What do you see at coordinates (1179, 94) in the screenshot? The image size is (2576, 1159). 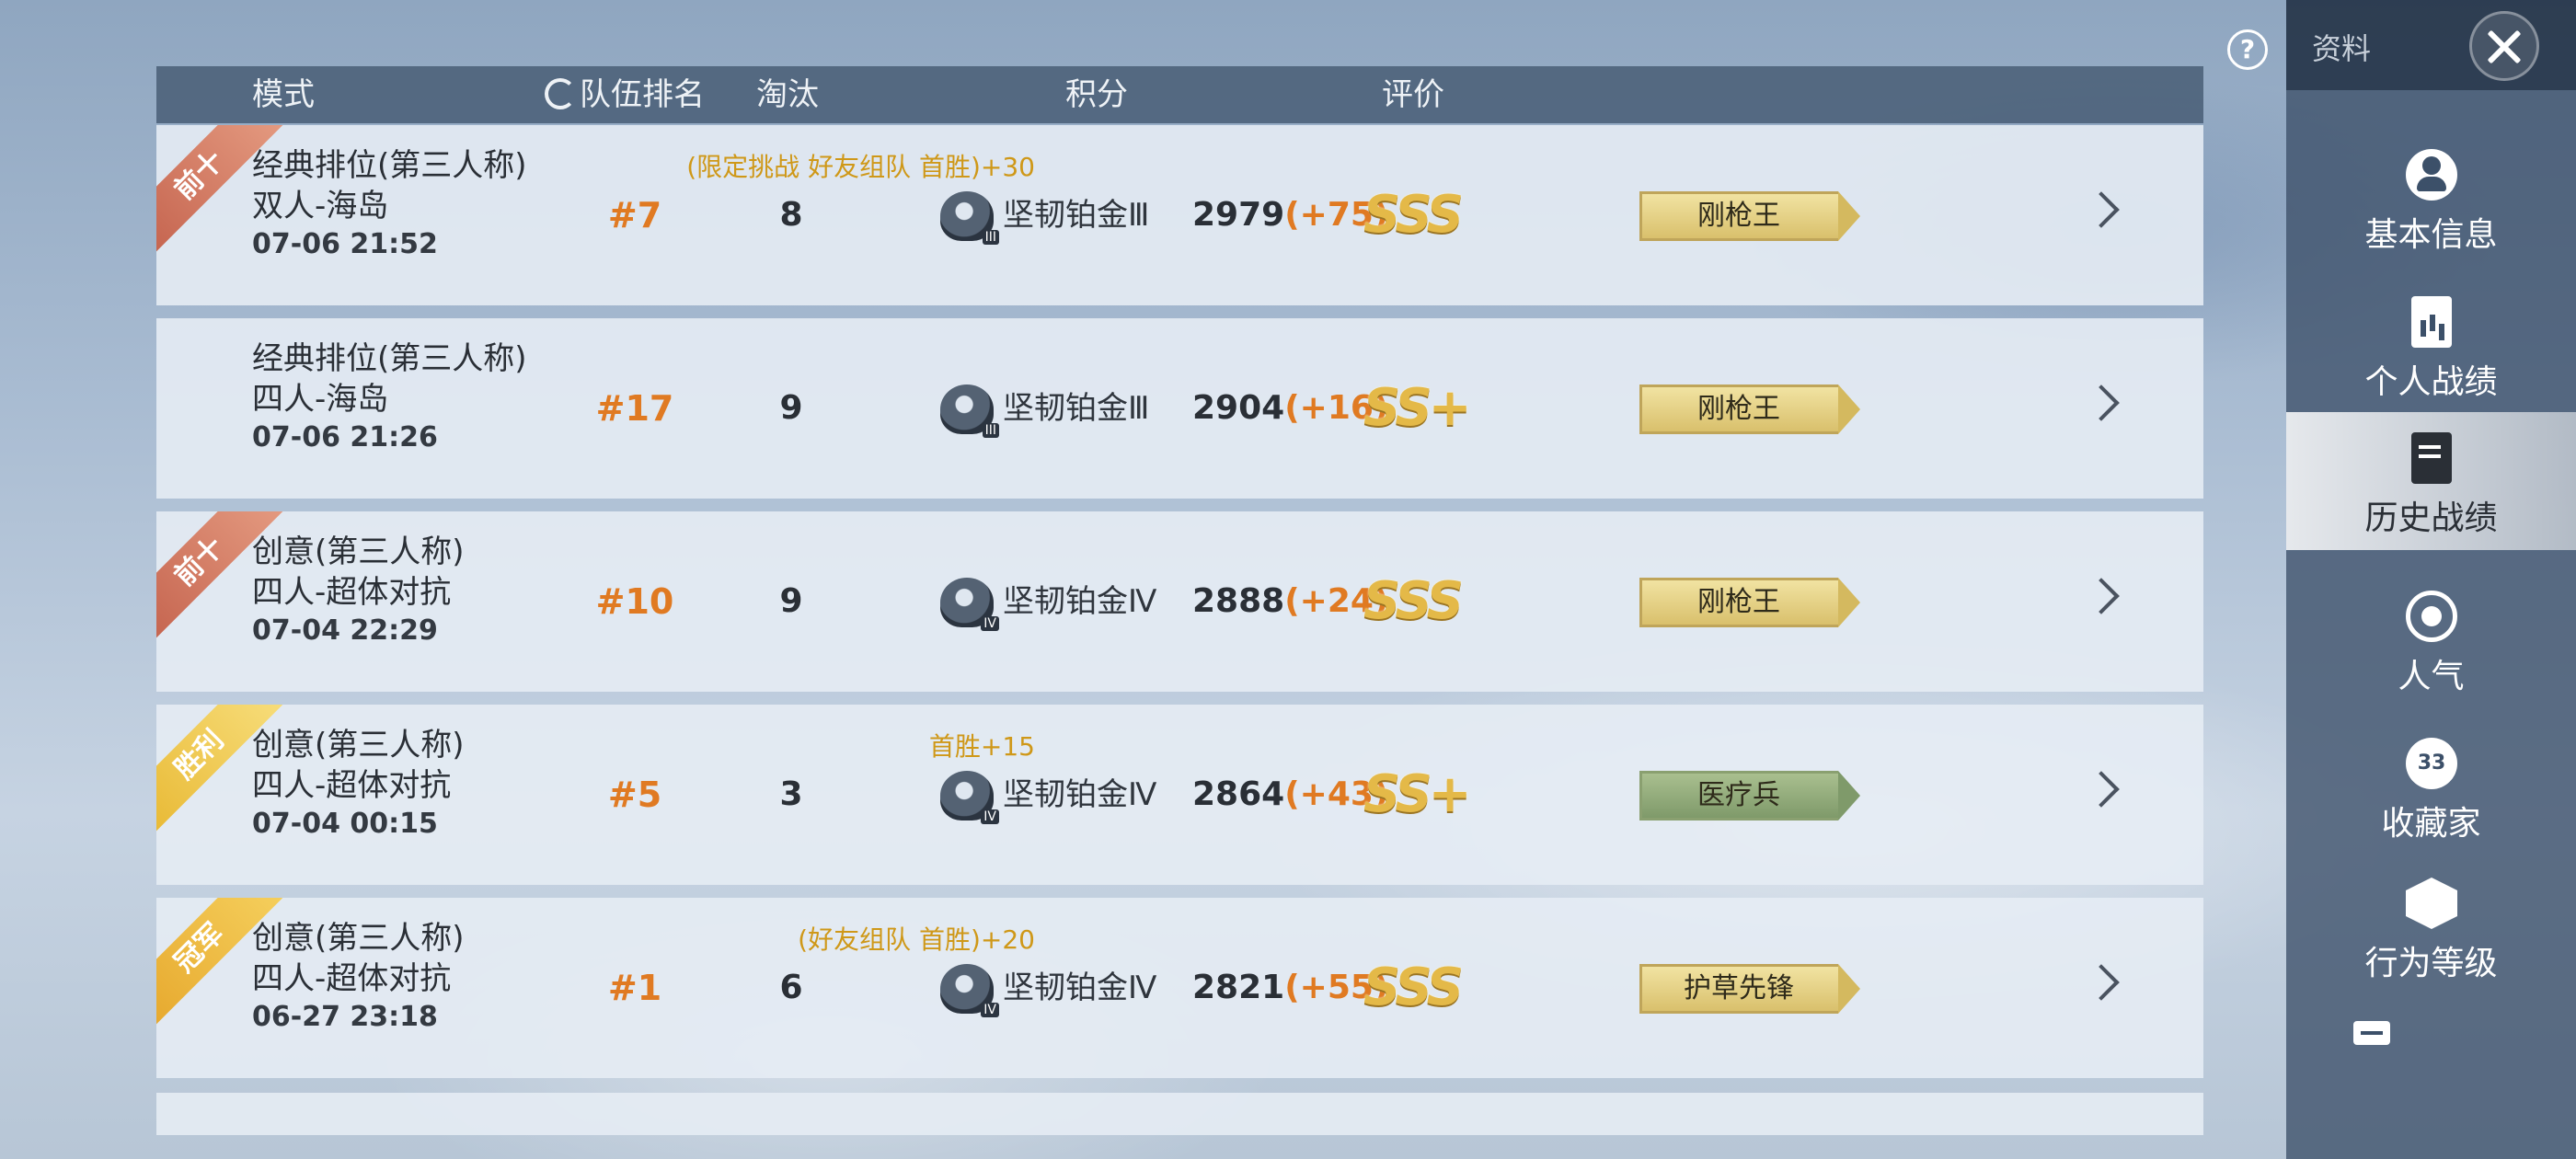 I see `table-header: 模式 队伍排名 淘汰 积分 评价` at bounding box center [1179, 94].